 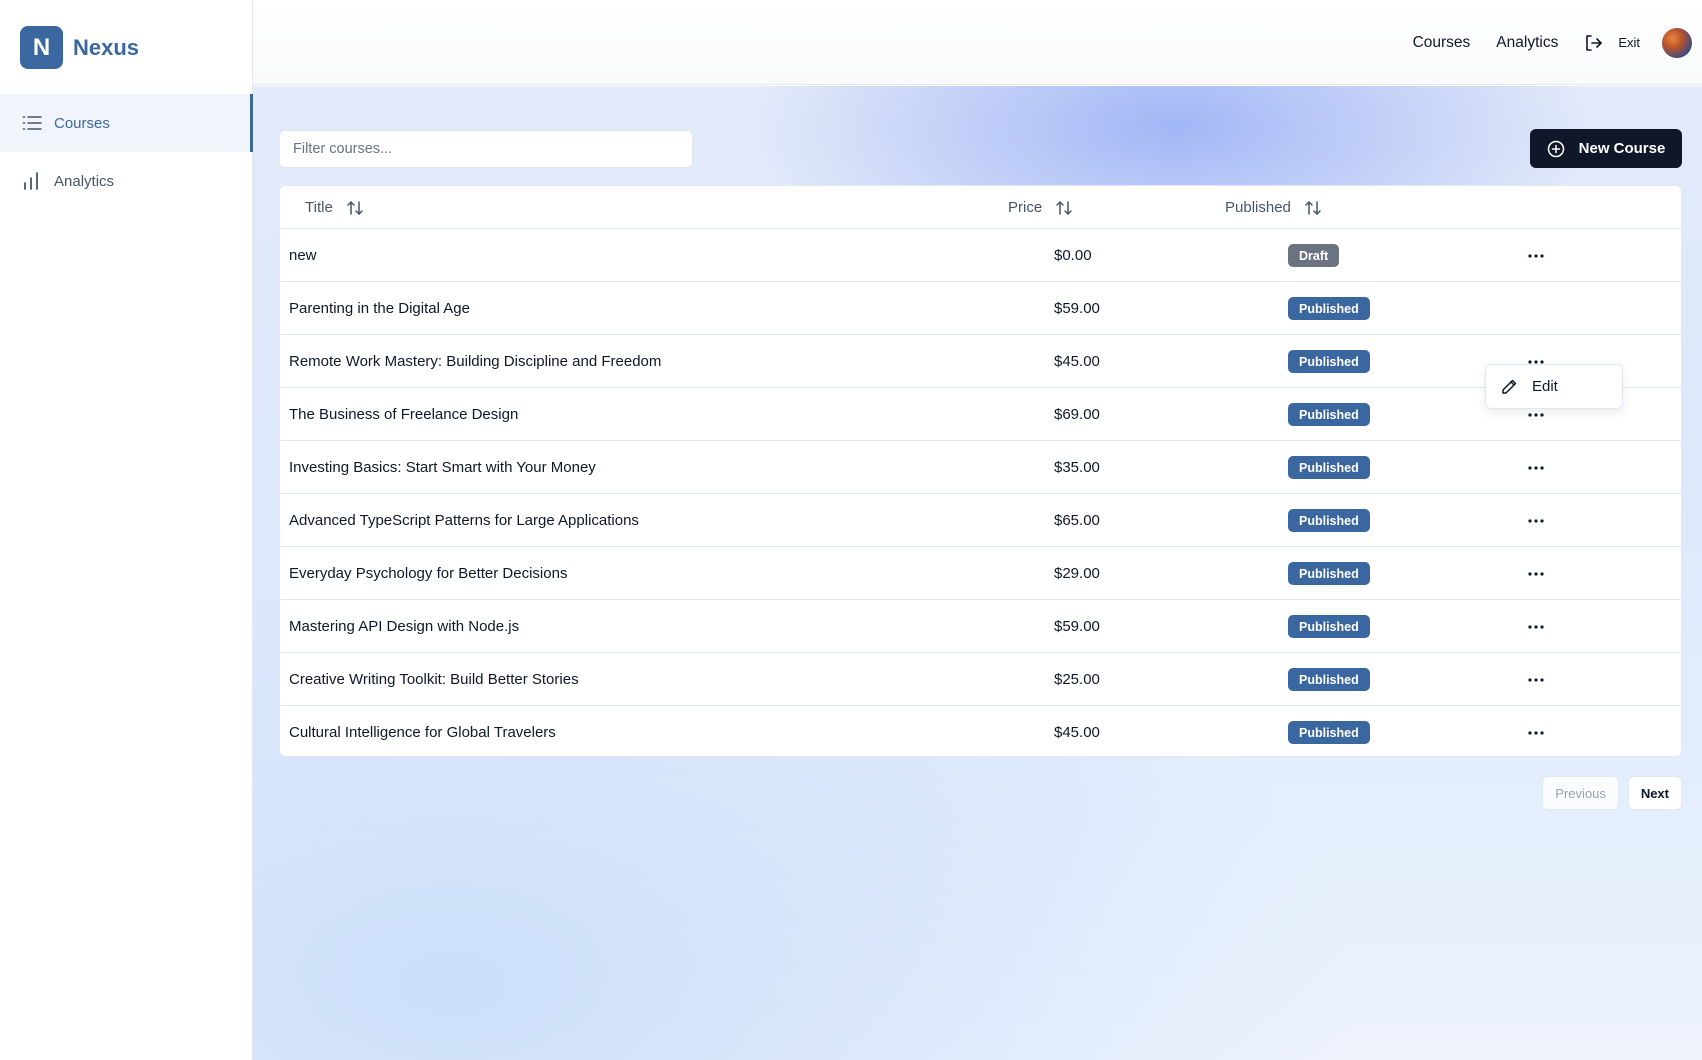 I want to click on course-price: $25.00, so click(x=1077, y=679).